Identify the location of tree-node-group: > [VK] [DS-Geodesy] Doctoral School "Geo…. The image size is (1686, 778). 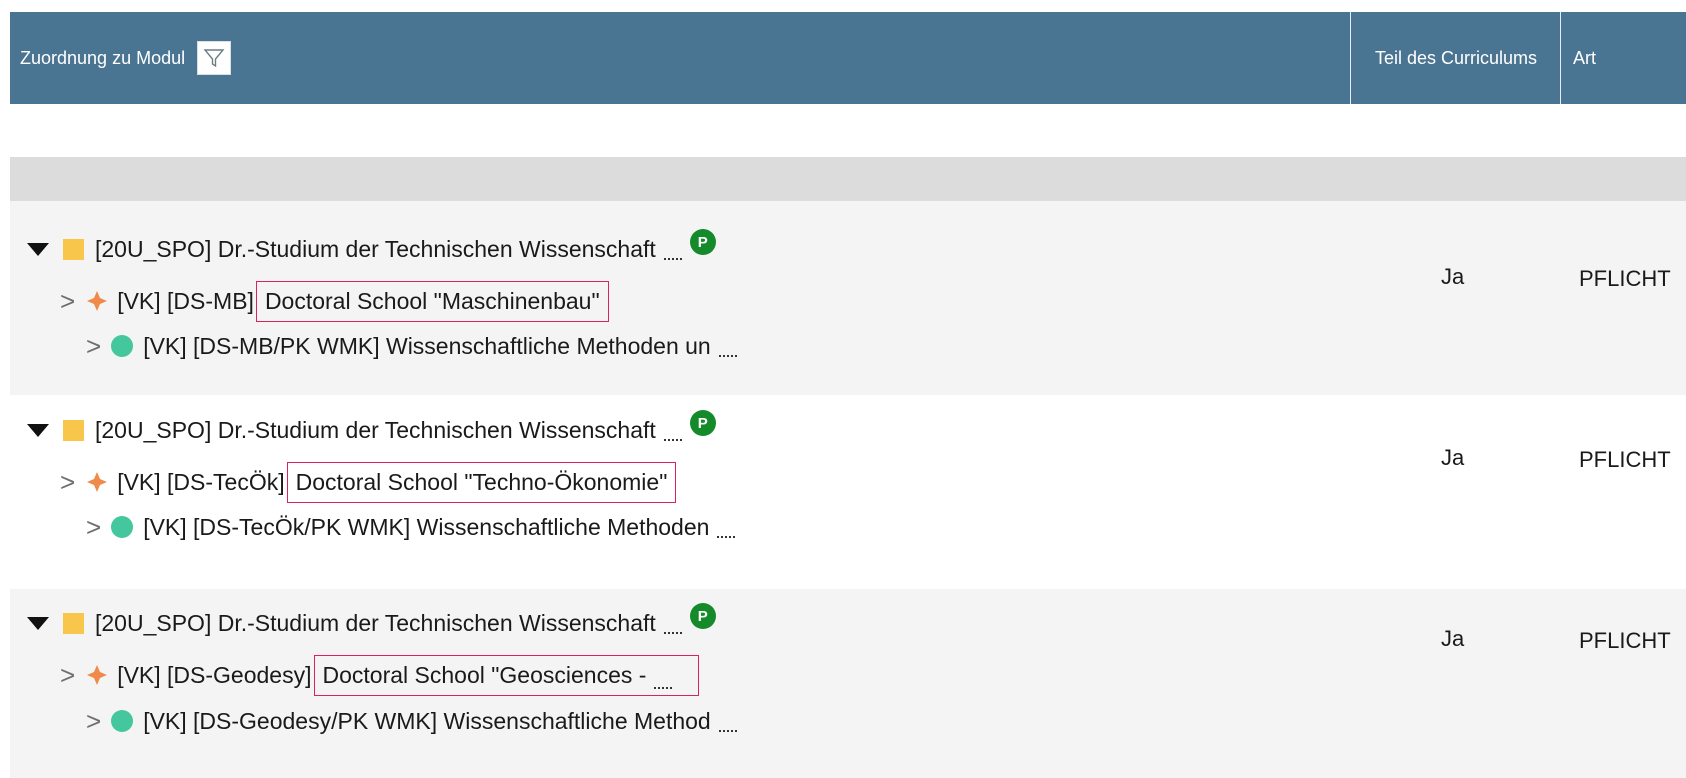
(380, 675).